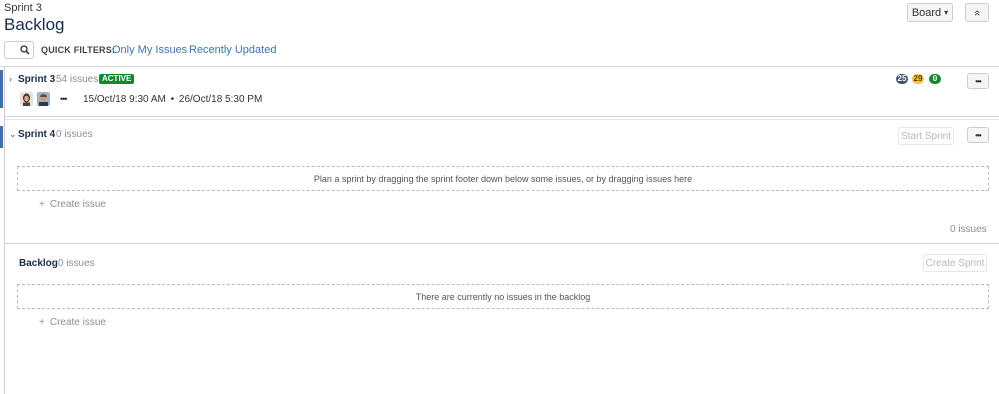 The image size is (999, 394). What do you see at coordinates (149, 50) in the screenshot?
I see `filter-only-my-issues: Only My Issues` at bounding box center [149, 50].